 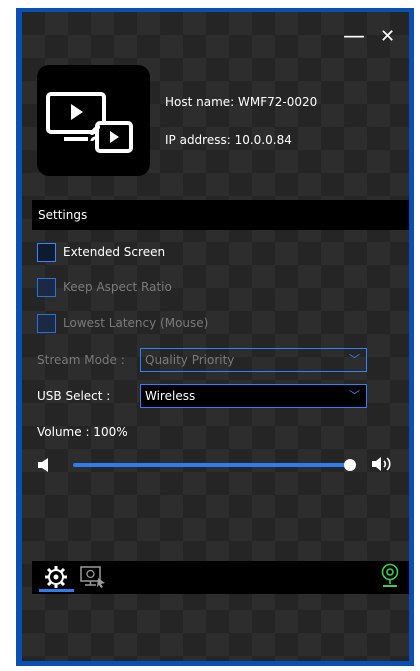 What do you see at coordinates (74, 396) in the screenshot?
I see `usb-select-label: USB Select :` at bounding box center [74, 396].